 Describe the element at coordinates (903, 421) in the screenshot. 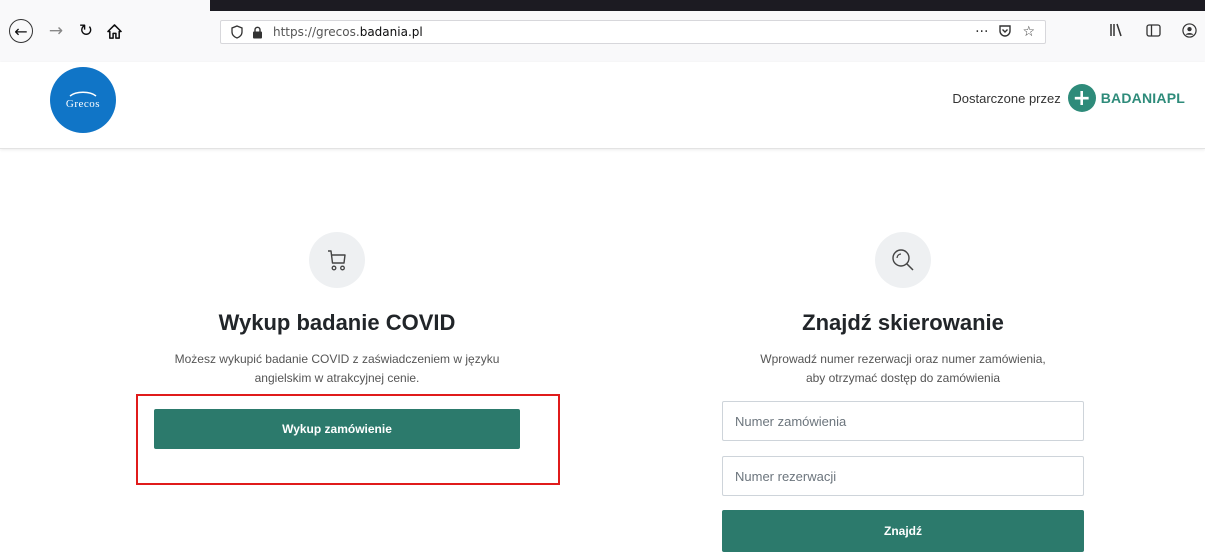

I see `order-number-field: Numer zamówienia` at that location.